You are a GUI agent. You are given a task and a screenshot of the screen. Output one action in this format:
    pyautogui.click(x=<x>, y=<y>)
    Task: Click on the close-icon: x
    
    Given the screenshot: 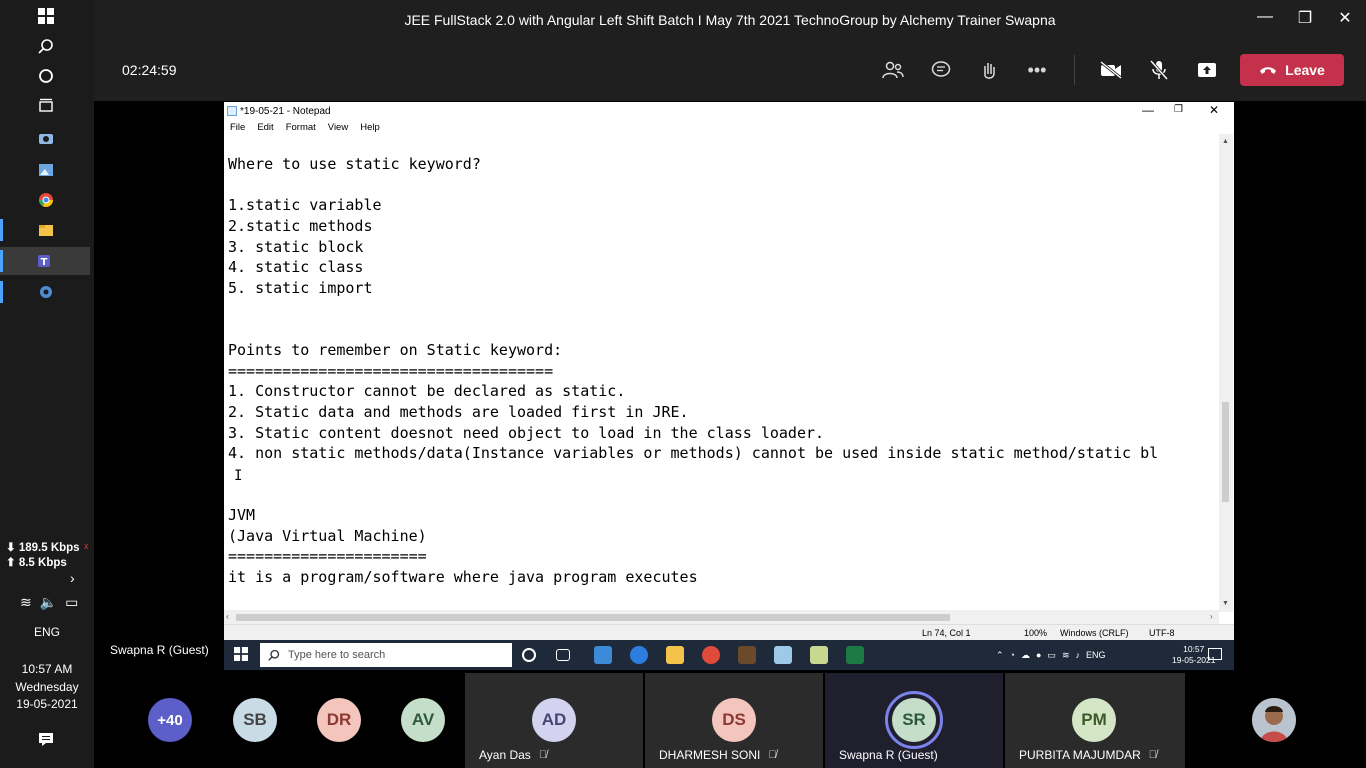 What is the action you would take?
    pyautogui.click(x=86, y=546)
    